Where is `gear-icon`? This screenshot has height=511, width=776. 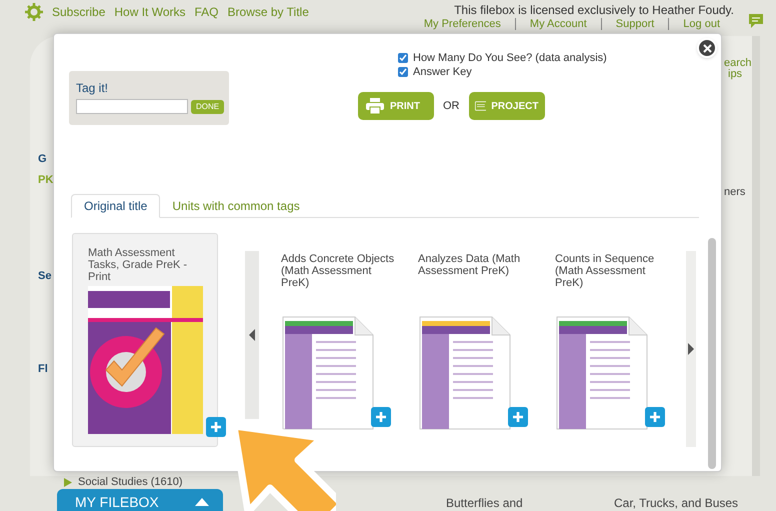 gear-icon is located at coordinates (34, 12).